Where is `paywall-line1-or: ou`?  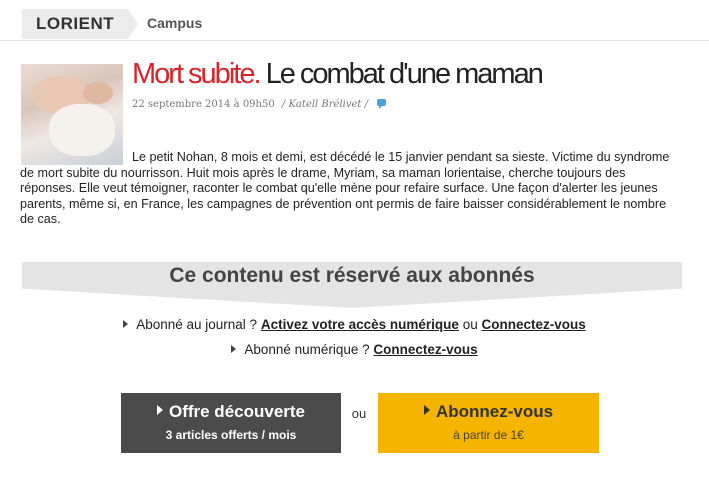
paywall-line1-or: ou is located at coordinates (470, 324).